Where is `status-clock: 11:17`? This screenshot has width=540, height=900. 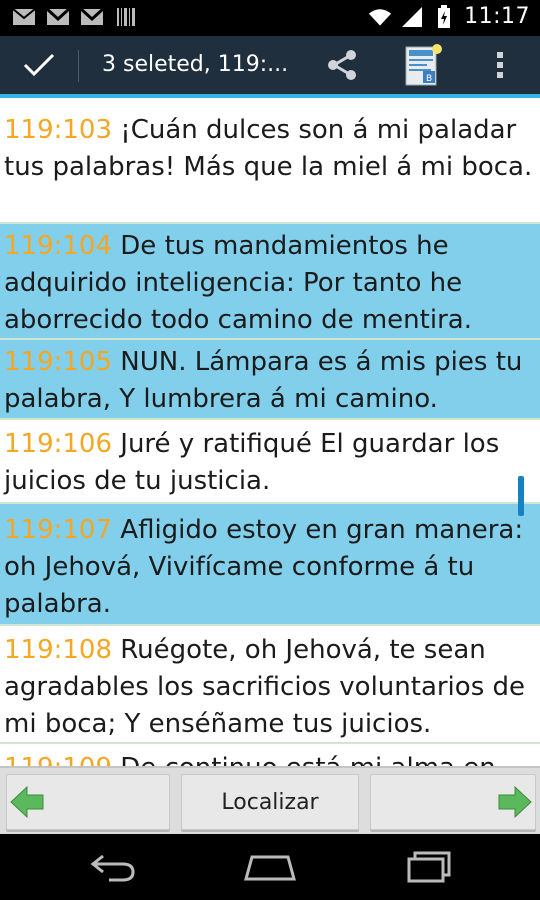
status-clock: 11:17 is located at coordinates (497, 16).